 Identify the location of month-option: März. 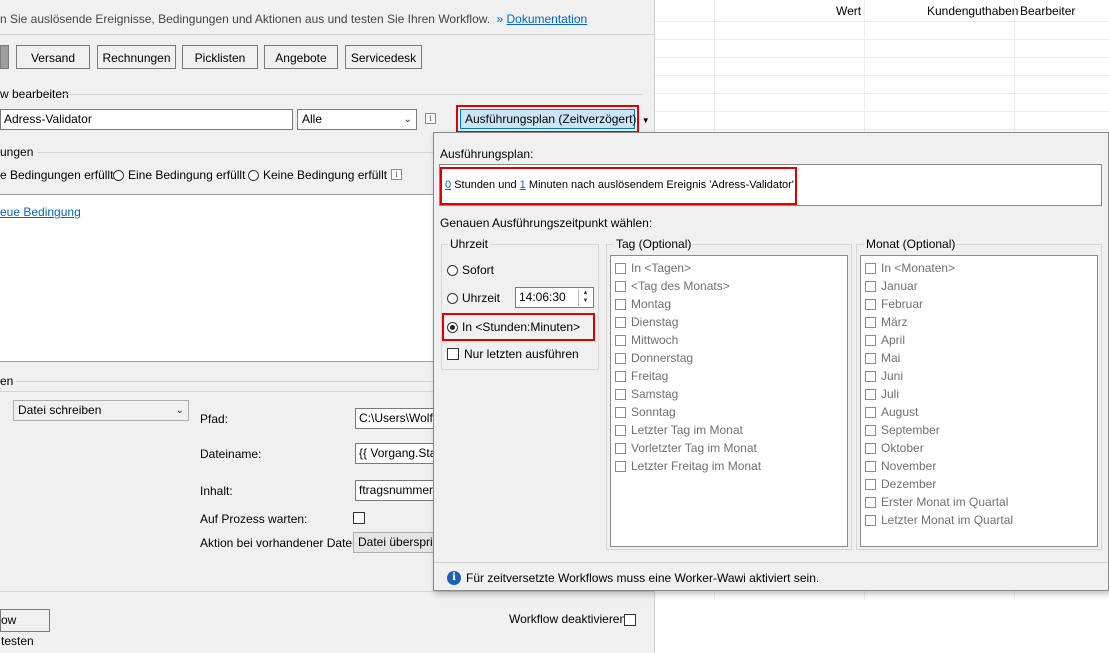
(886, 322).